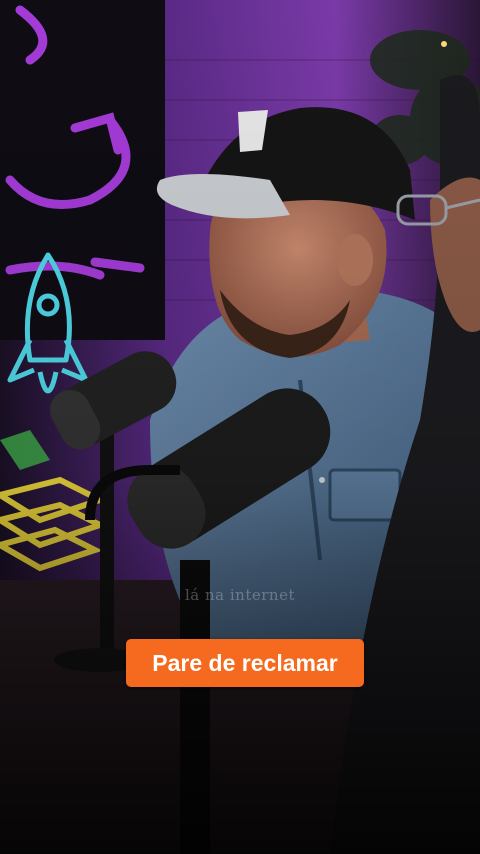 This screenshot has width=480, height=854. I want to click on watermark-text: lá na internet, so click(240, 595).